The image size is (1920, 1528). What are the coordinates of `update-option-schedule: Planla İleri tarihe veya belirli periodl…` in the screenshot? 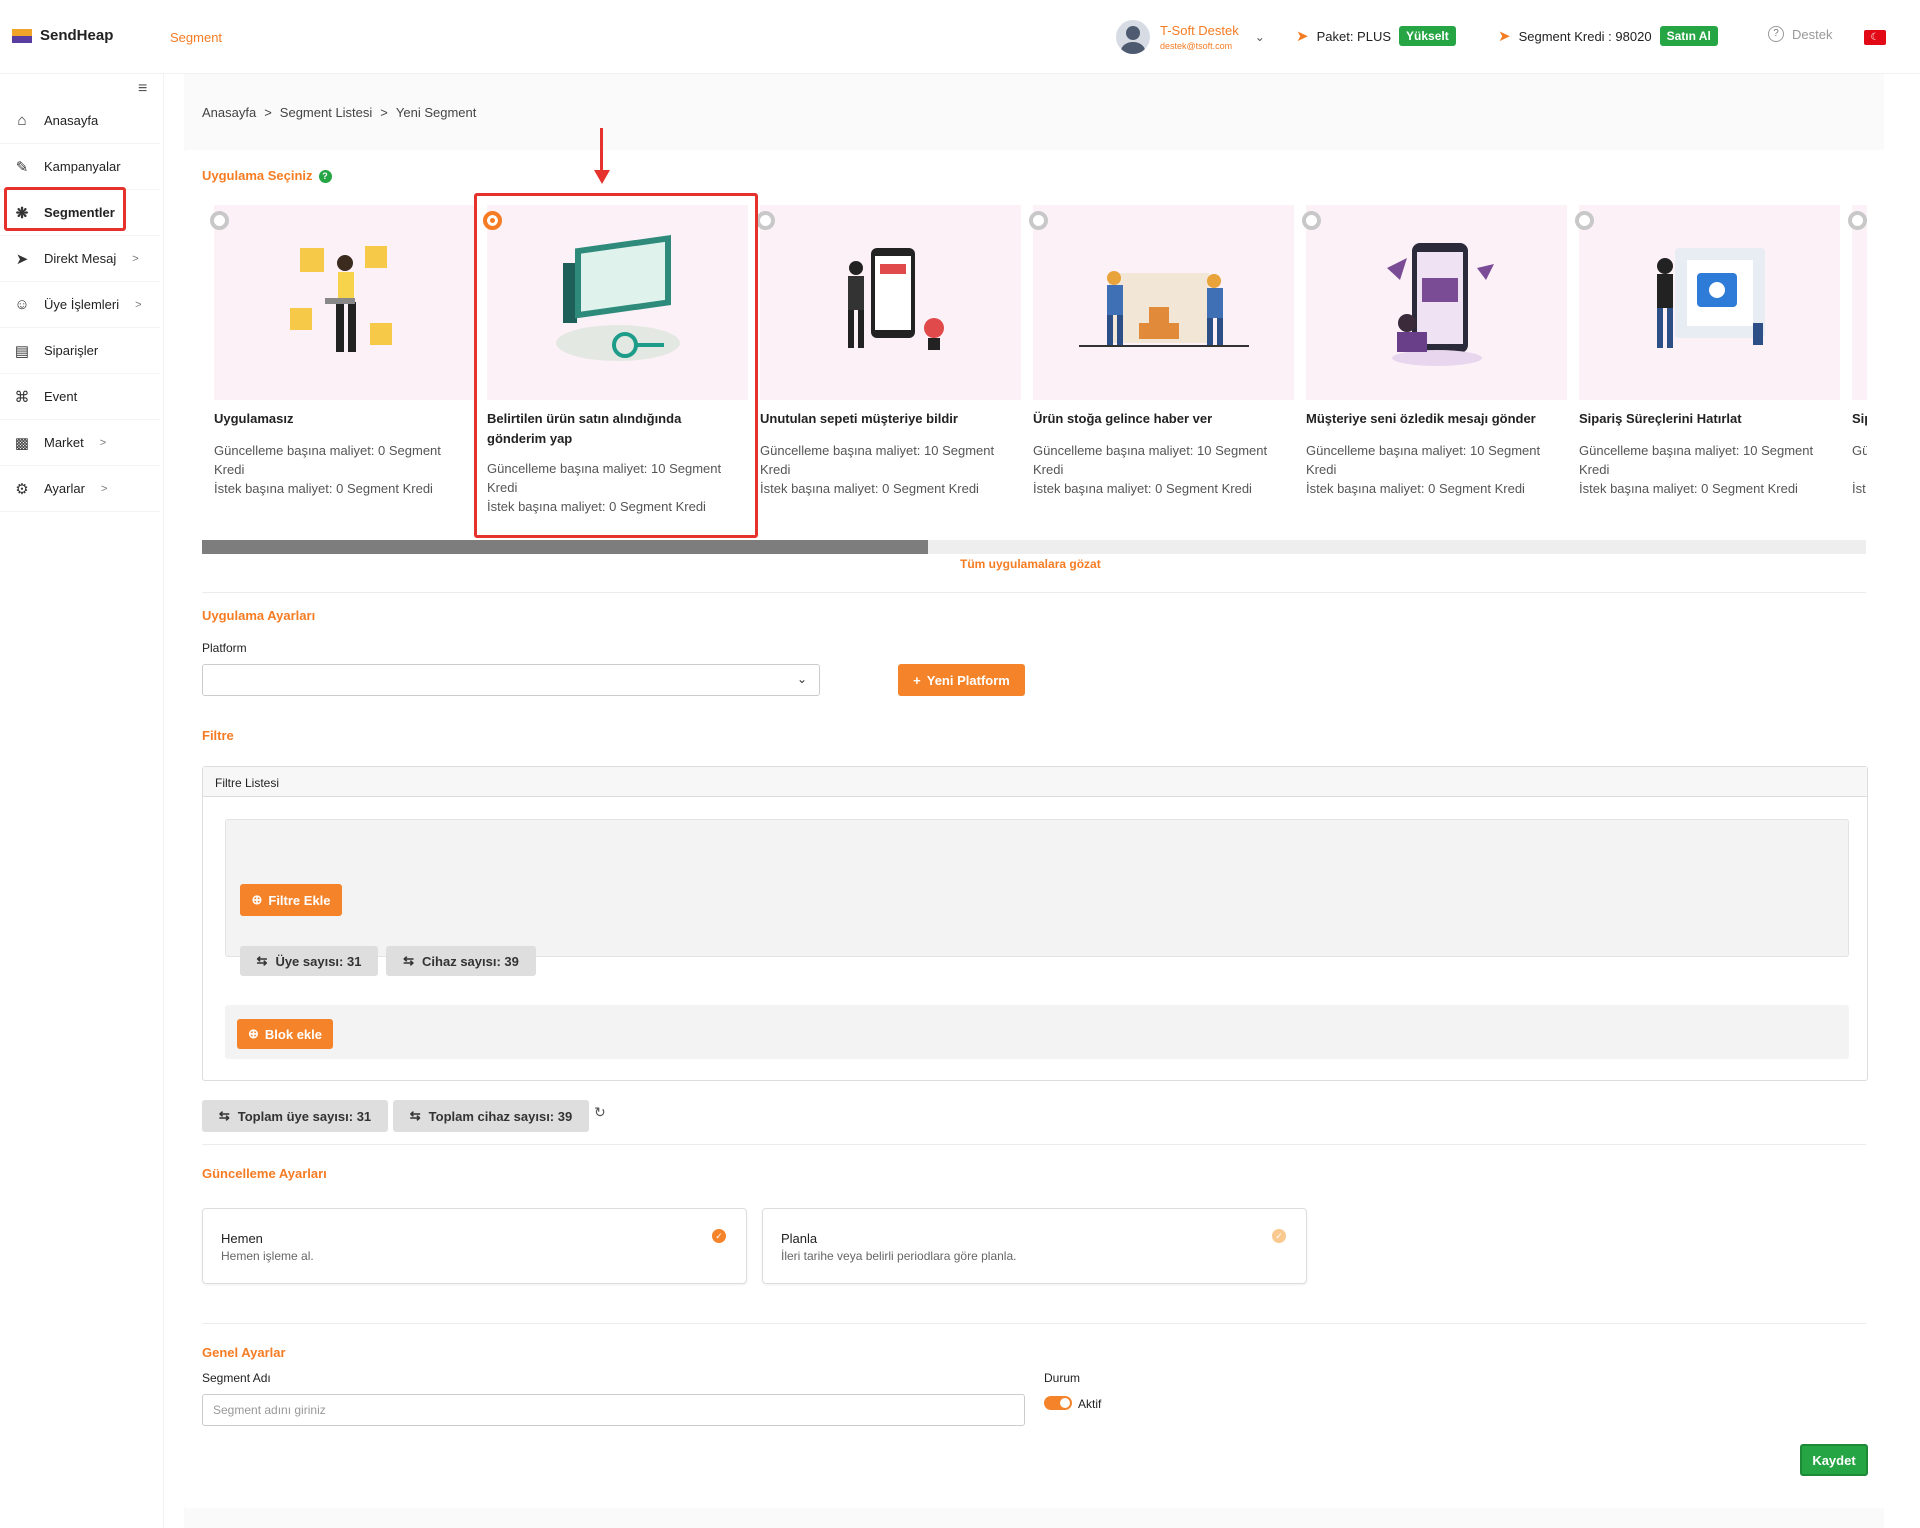 It's located at (1034, 1246).